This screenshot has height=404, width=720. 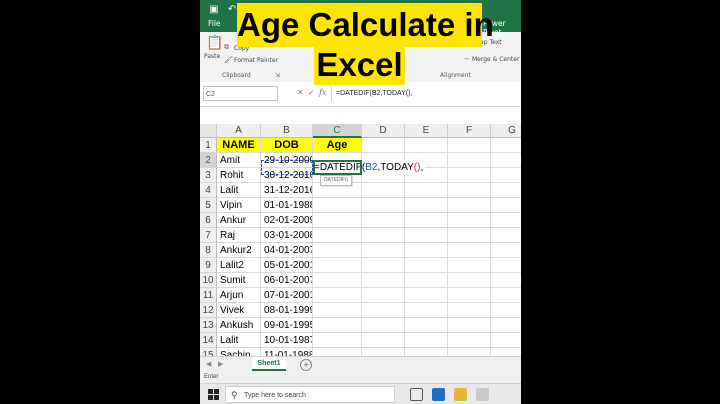 I want to click on row-header: 14, so click(x=208, y=340).